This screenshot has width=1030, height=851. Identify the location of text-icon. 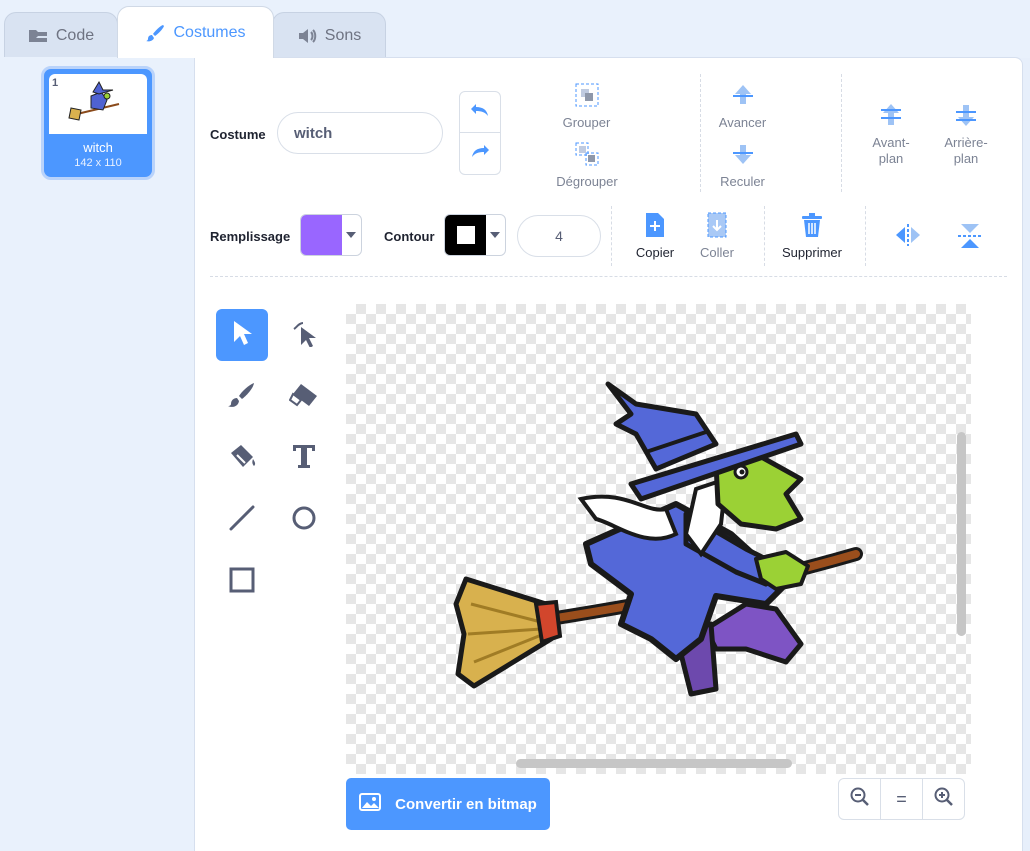
(304, 458).